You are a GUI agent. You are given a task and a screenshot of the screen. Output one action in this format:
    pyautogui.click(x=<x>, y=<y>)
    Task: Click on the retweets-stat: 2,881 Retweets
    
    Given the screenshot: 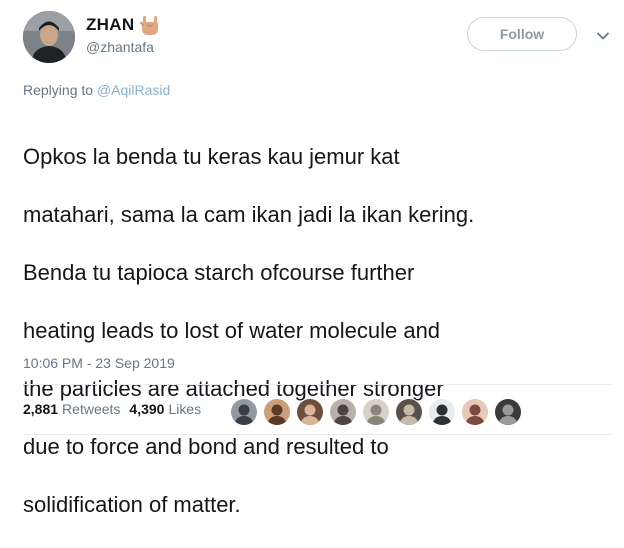 What is the action you would take?
    pyautogui.click(x=71, y=409)
    